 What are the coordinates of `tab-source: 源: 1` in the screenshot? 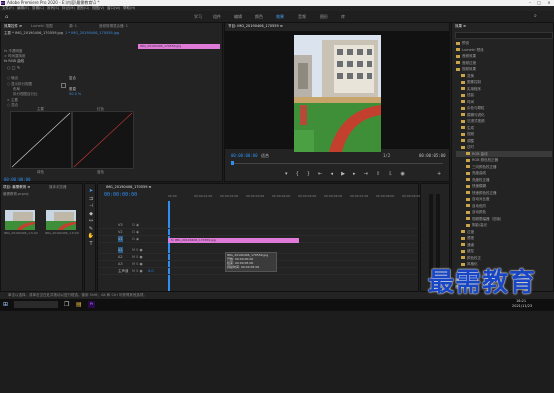 It's located at (73, 26).